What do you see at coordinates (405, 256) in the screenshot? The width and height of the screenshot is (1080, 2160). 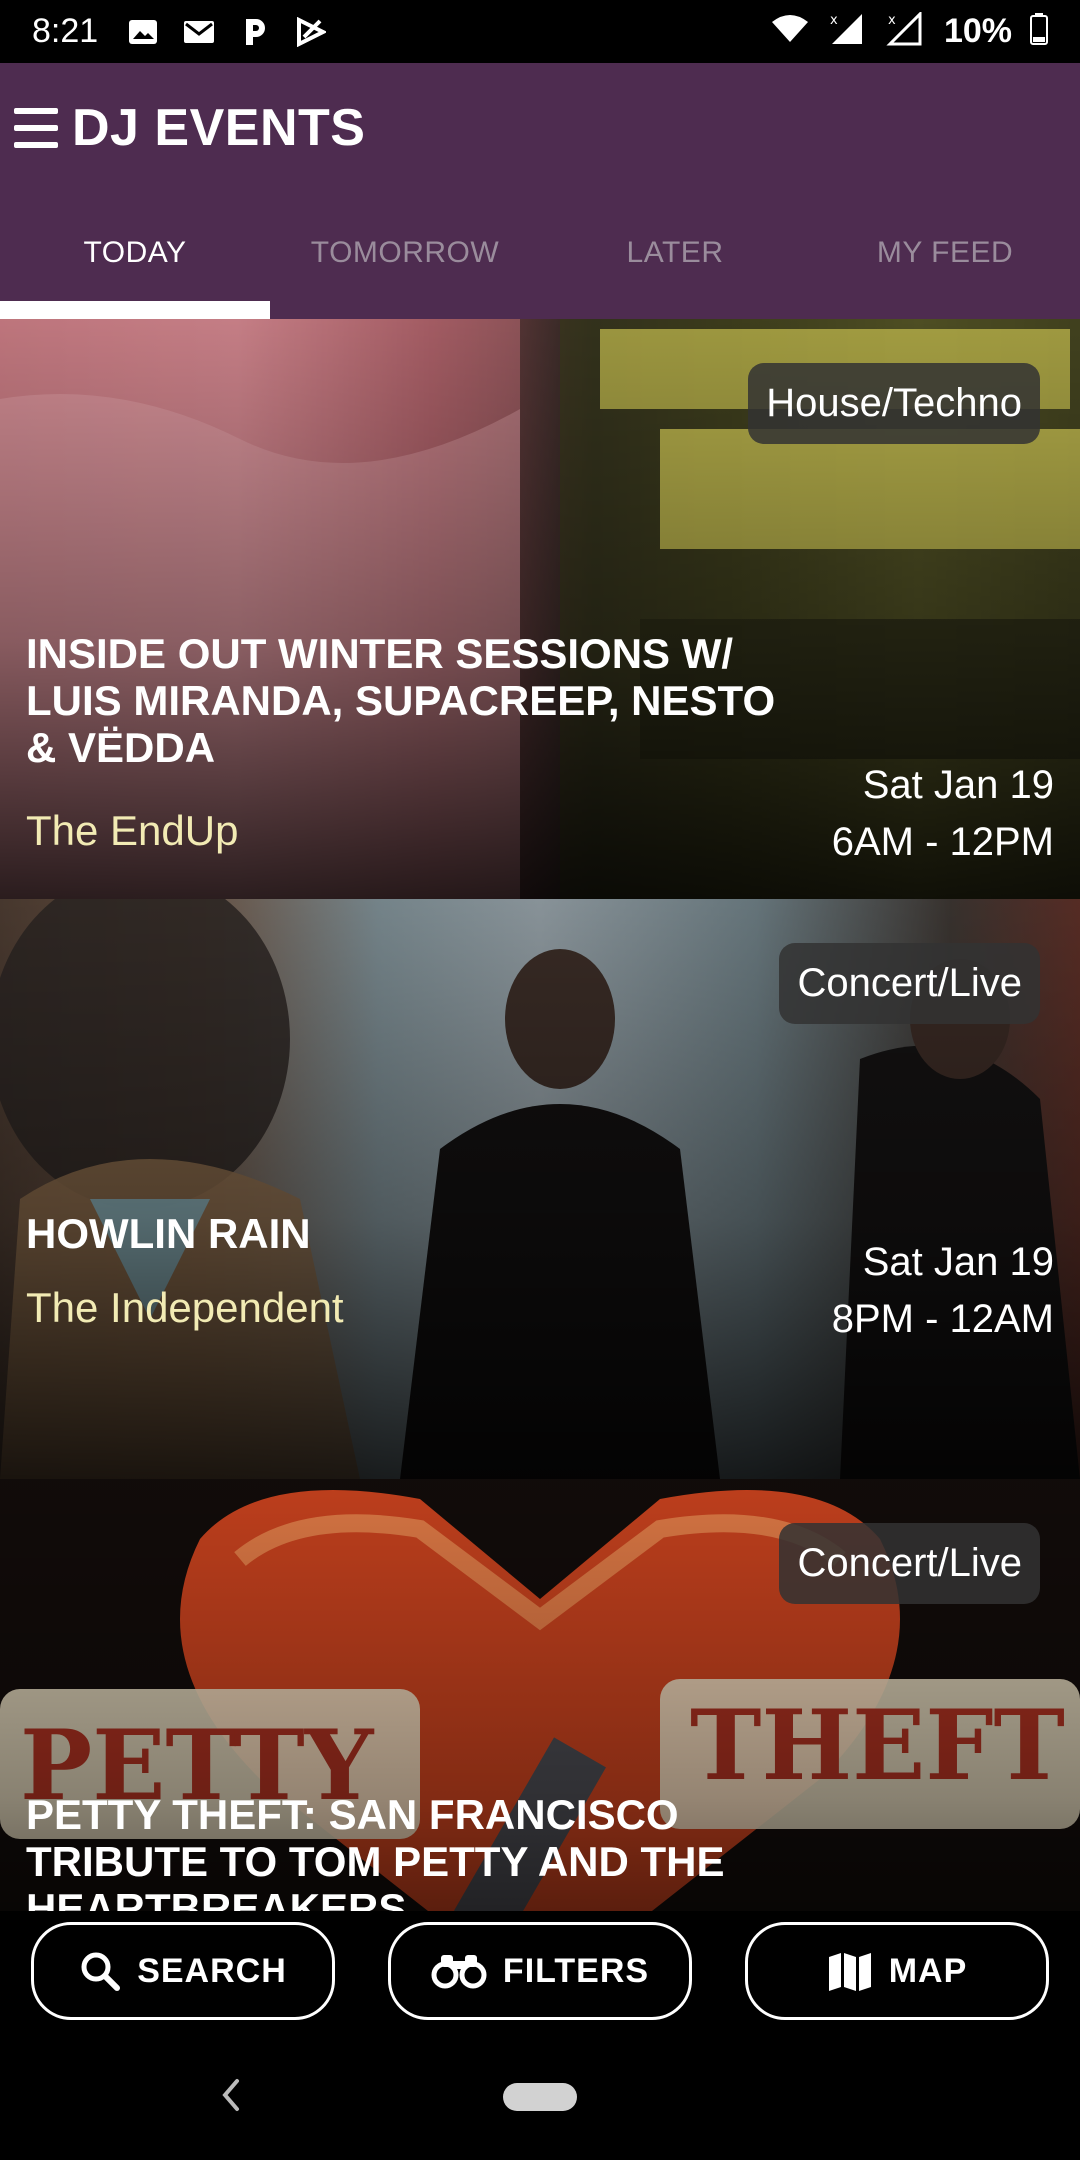 I see `tab-tomorrow: TOMORROW` at bounding box center [405, 256].